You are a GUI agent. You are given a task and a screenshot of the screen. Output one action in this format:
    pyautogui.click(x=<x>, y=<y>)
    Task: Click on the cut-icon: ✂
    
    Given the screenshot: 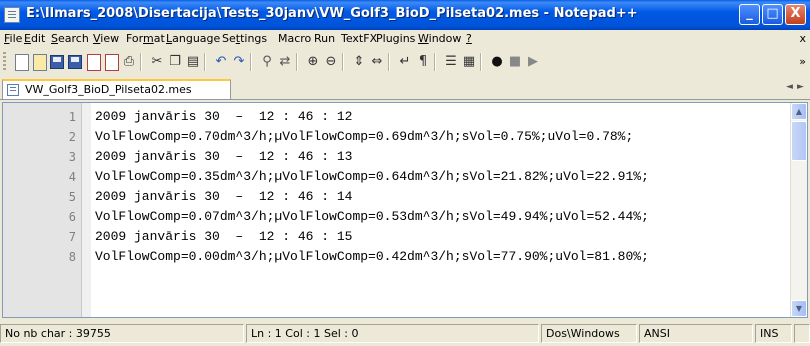 What is the action you would take?
    pyautogui.click(x=157, y=61)
    